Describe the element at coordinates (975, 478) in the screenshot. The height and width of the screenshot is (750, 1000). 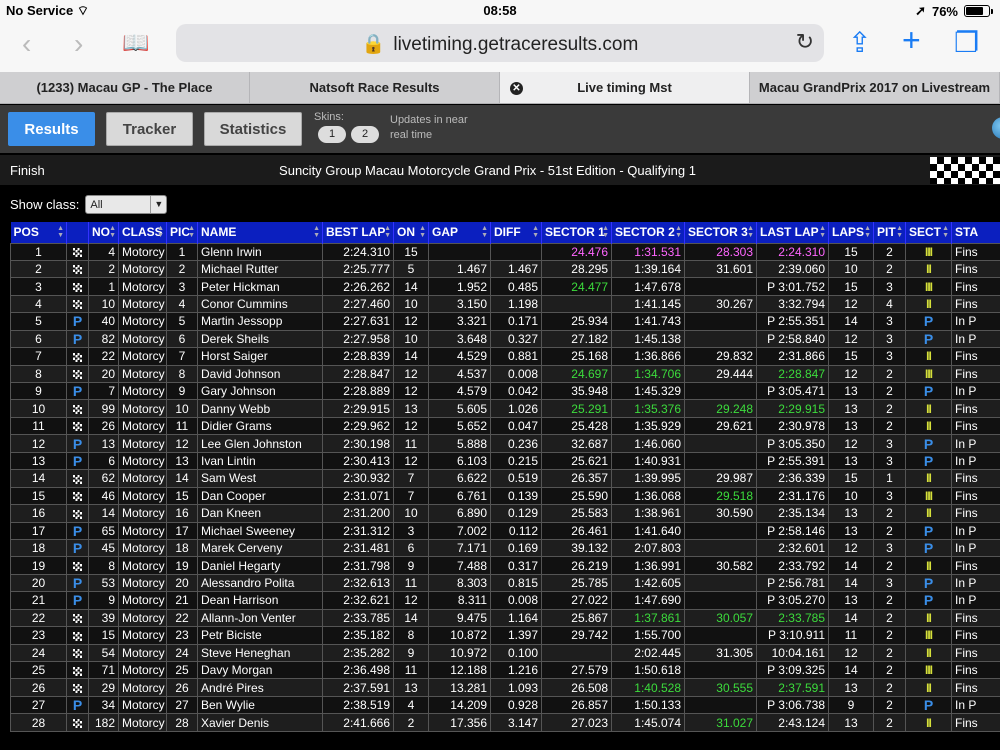
I see `cell-sta: Fins` at that location.